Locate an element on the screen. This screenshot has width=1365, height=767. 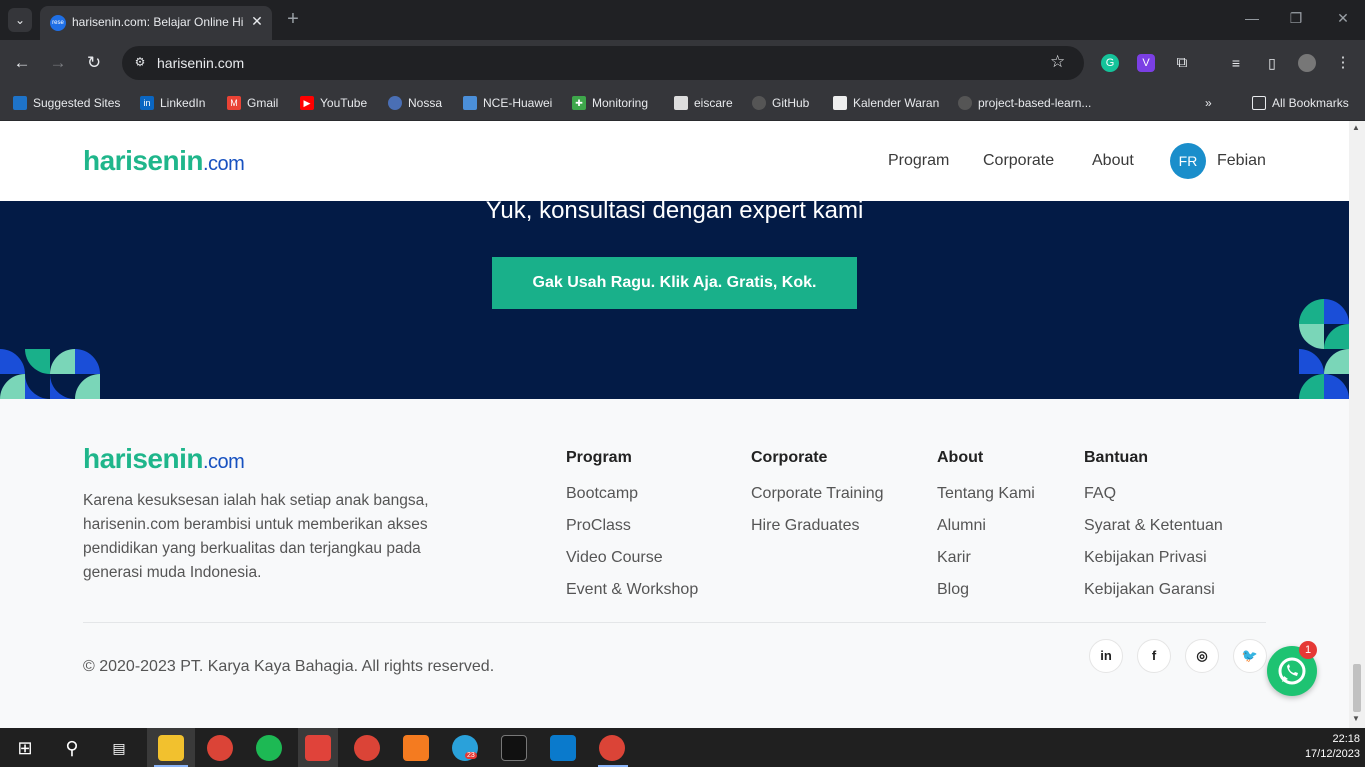
menu-icon: ⋮ is located at coordinates (1343, 63).